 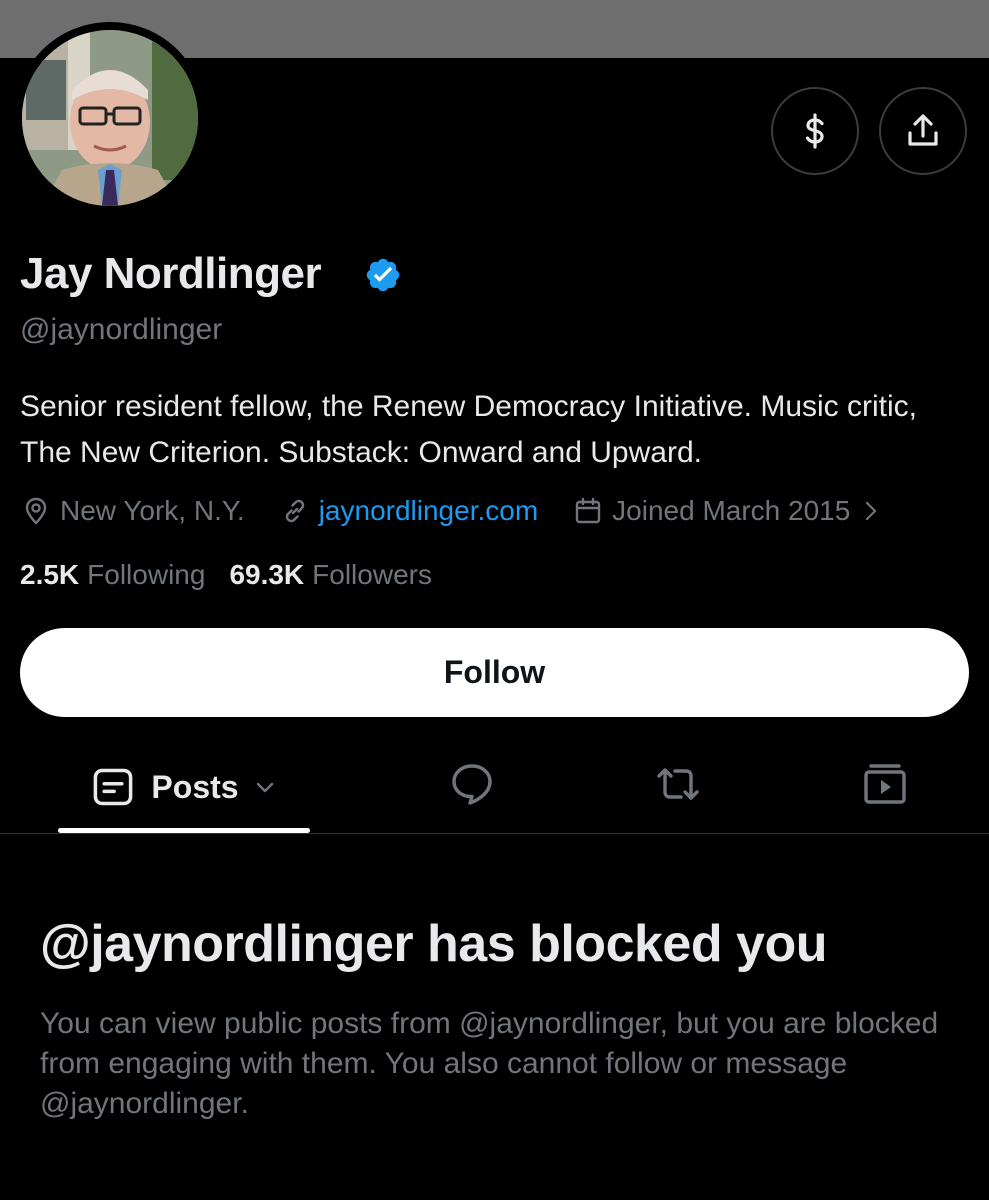 I want to click on followers-count: 69.3K, so click(x=267, y=574).